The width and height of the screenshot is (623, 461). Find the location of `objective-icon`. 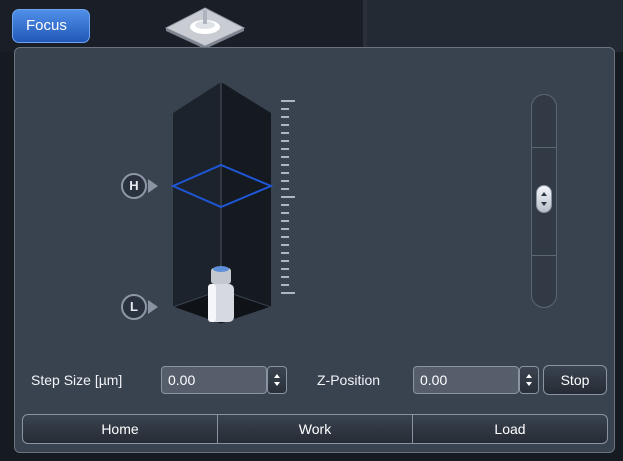

objective-icon is located at coordinates (221, 294).